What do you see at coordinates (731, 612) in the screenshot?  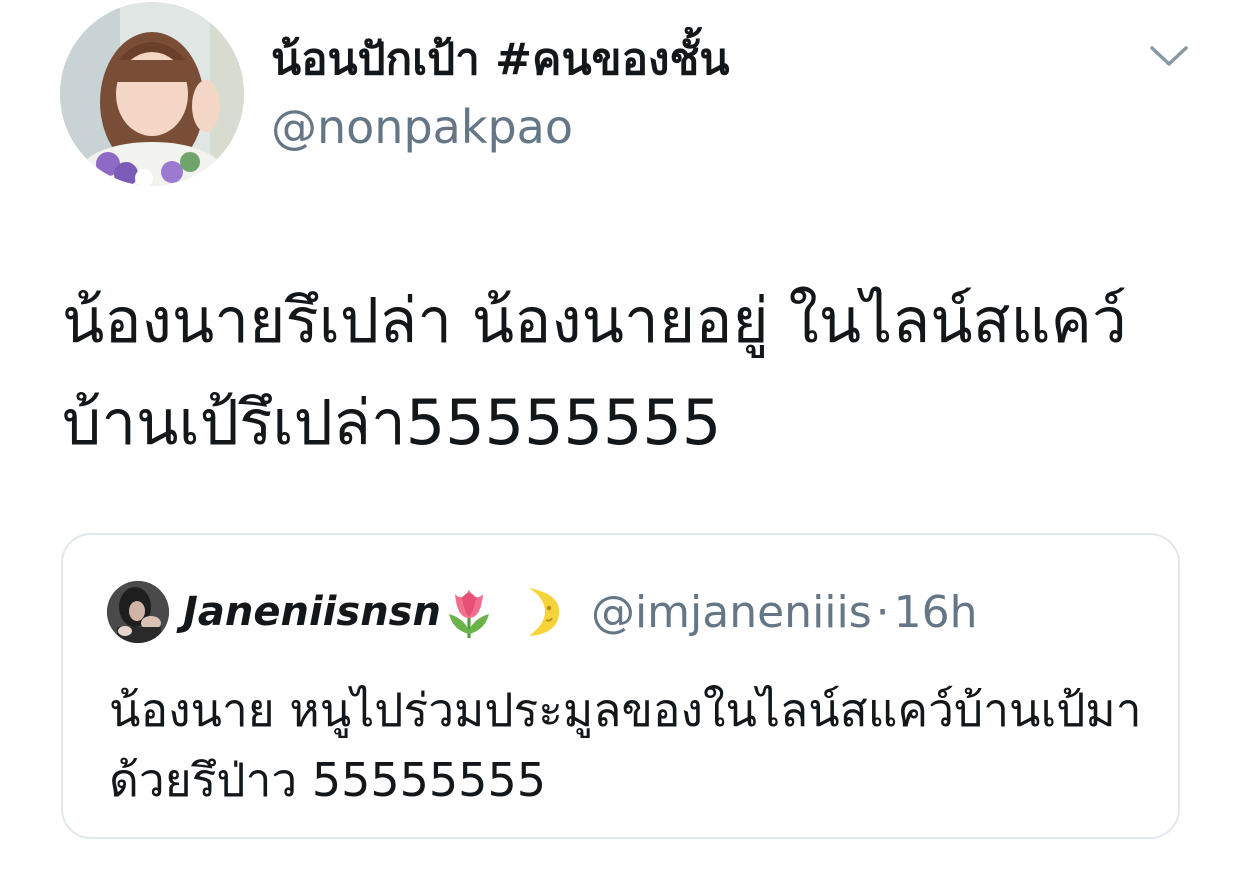 I see `quoted-author-handle: @imjaneniiis` at bounding box center [731, 612].